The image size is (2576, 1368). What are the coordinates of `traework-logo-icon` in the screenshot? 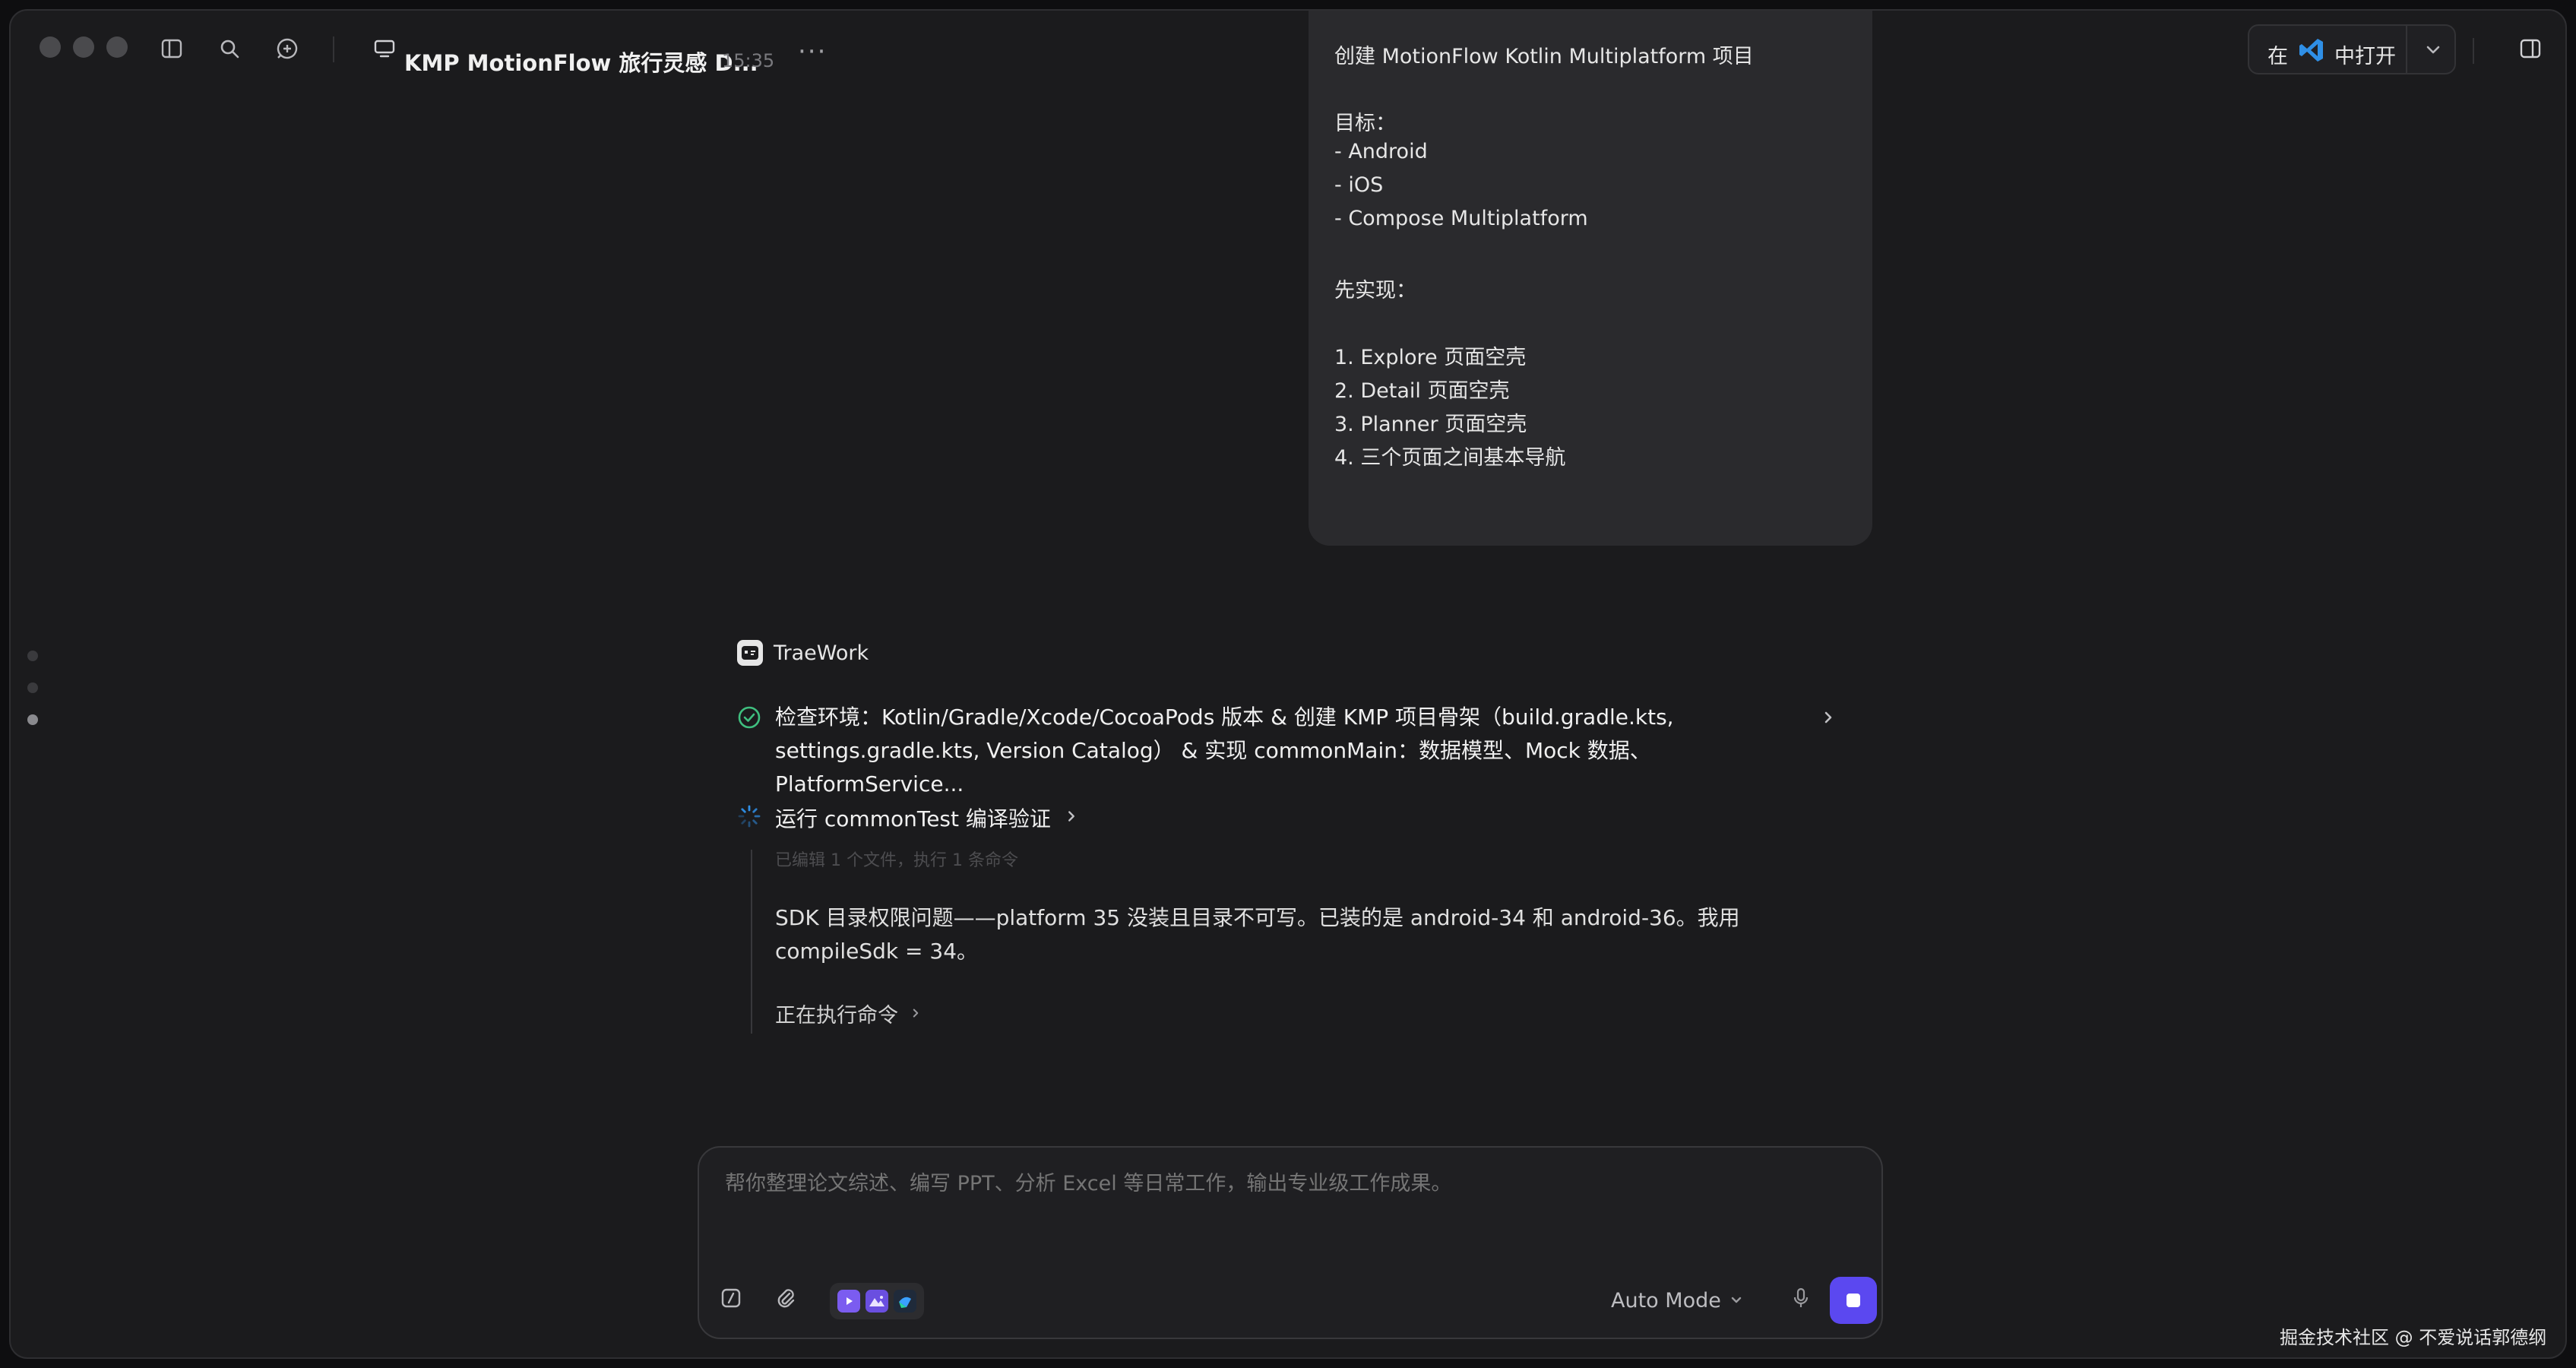 It's located at (750, 653).